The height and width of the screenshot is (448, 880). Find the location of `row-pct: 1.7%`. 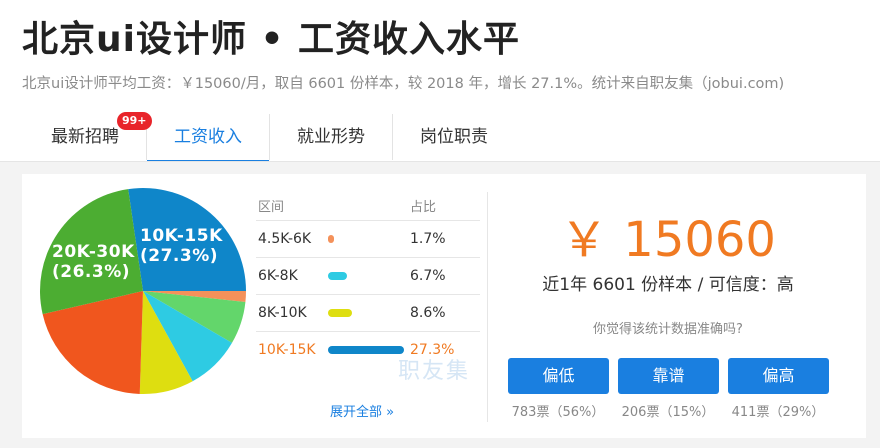

row-pct: 1.7% is located at coordinates (428, 239).